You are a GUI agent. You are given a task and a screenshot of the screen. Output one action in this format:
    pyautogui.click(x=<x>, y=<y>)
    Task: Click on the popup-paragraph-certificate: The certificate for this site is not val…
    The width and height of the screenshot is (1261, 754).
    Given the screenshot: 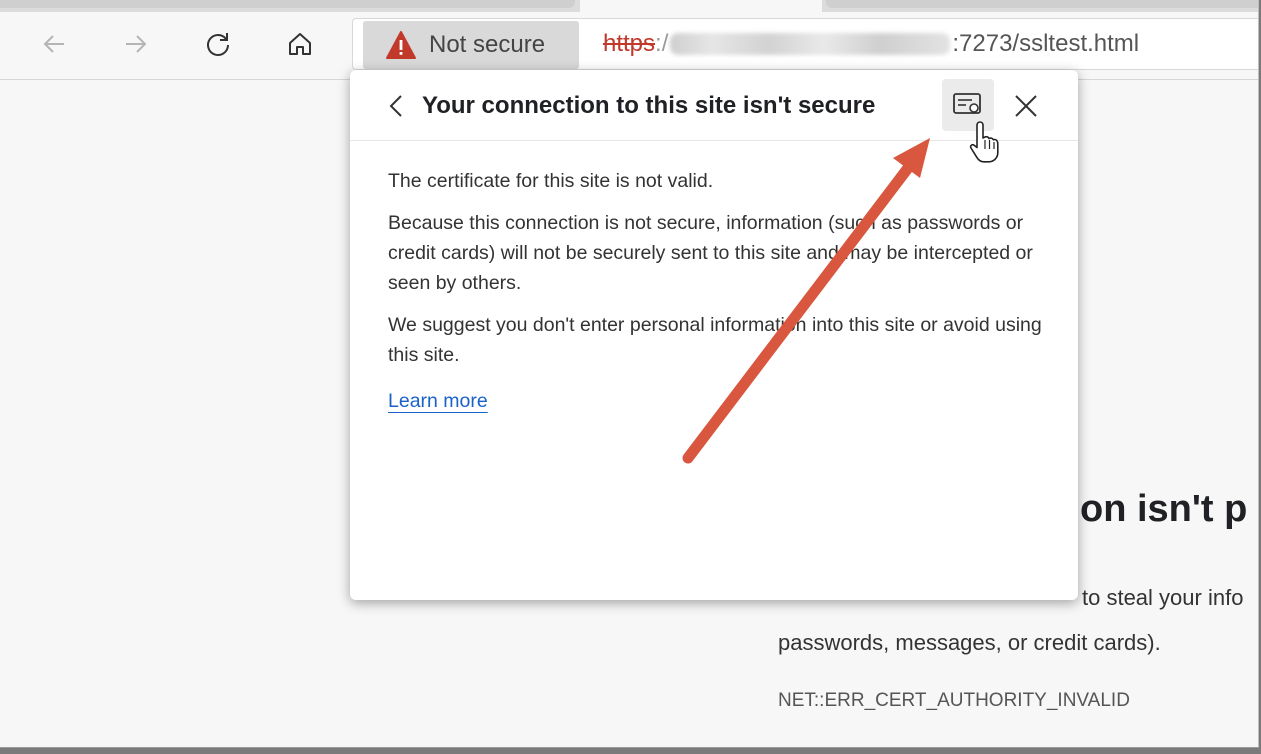 What is the action you would take?
    pyautogui.click(x=551, y=181)
    